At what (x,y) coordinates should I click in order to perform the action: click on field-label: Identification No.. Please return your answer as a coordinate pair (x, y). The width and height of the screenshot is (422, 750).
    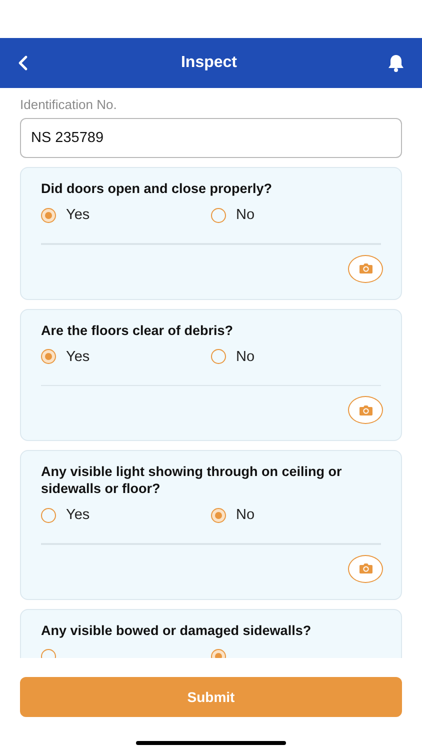
    Looking at the image, I should click on (69, 104).